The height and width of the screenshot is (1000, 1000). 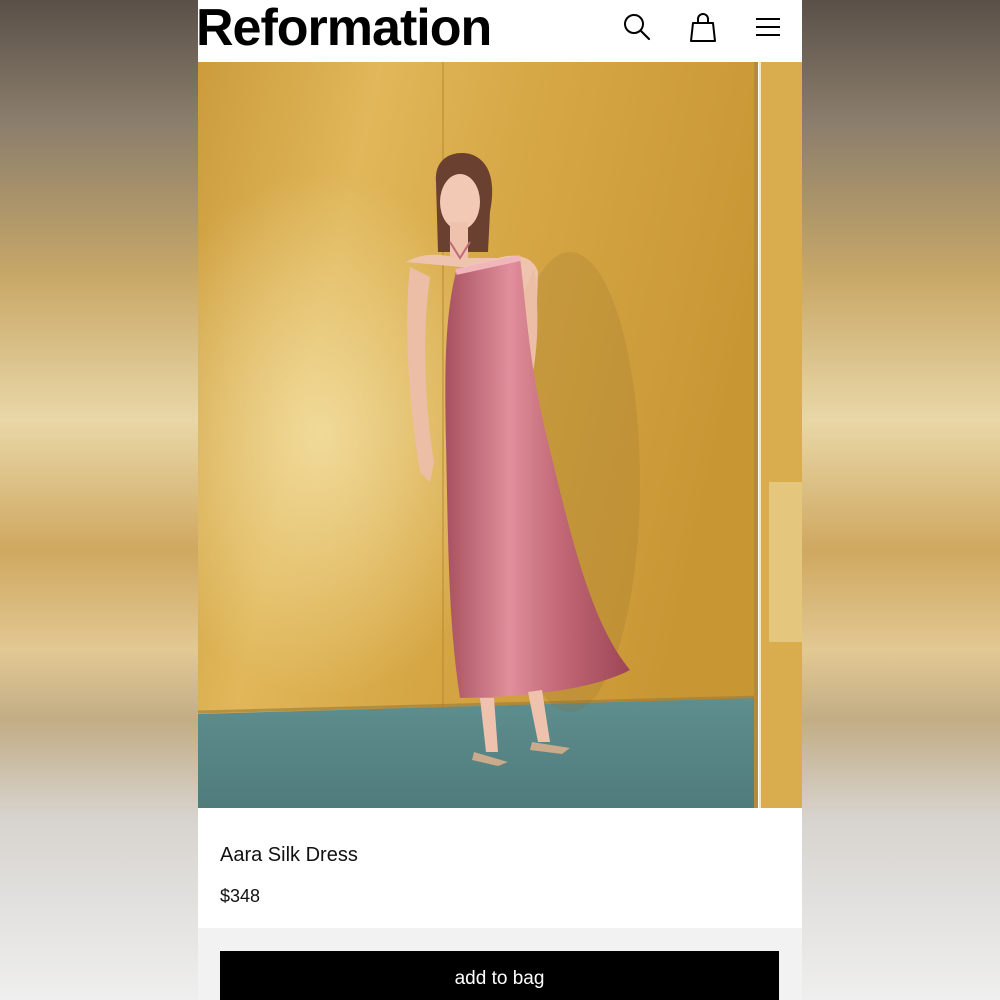 What do you see at coordinates (703, 27) in the screenshot?
I see `bag-icon` at bounding box center [703, 27].